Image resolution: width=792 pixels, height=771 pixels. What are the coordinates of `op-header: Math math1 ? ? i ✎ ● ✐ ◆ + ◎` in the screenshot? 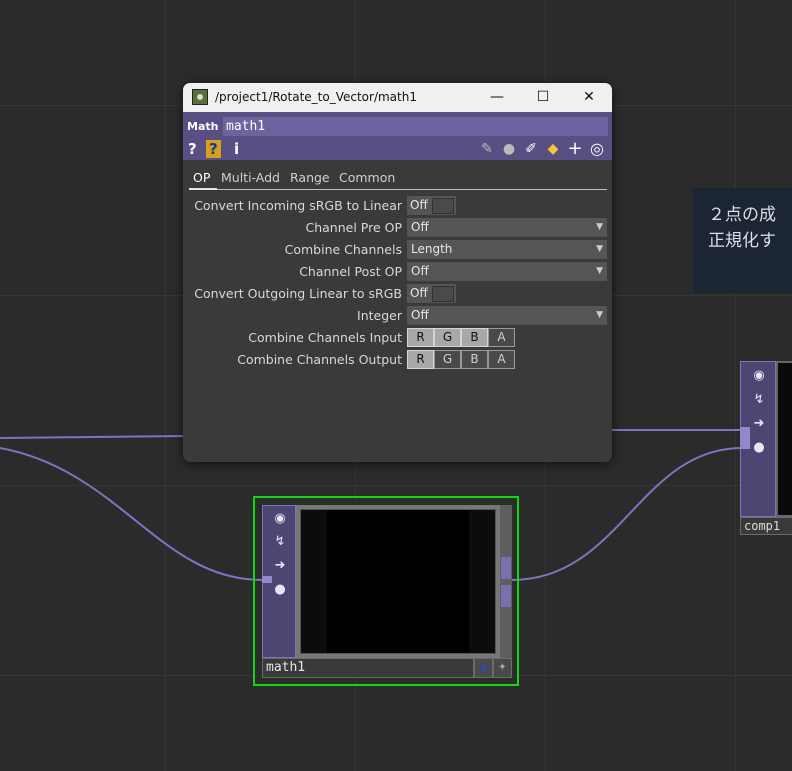 It's located at (397, 136).